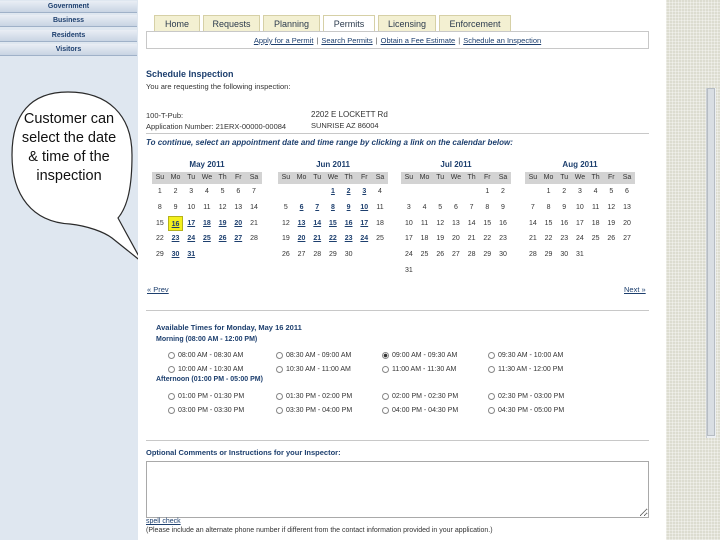  I want to click on weekday-label: Fr, so click(238, 177).